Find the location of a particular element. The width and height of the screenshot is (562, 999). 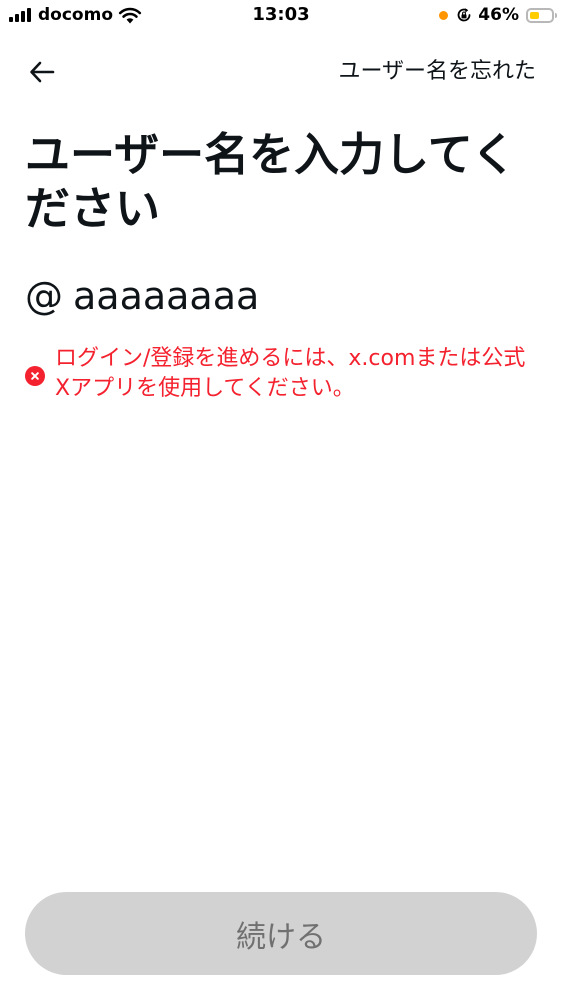

error-message: ログイン/登録を進めるには、x.comまたは公式Xアプリを使用してください。 is located at coordinates (280, 374).